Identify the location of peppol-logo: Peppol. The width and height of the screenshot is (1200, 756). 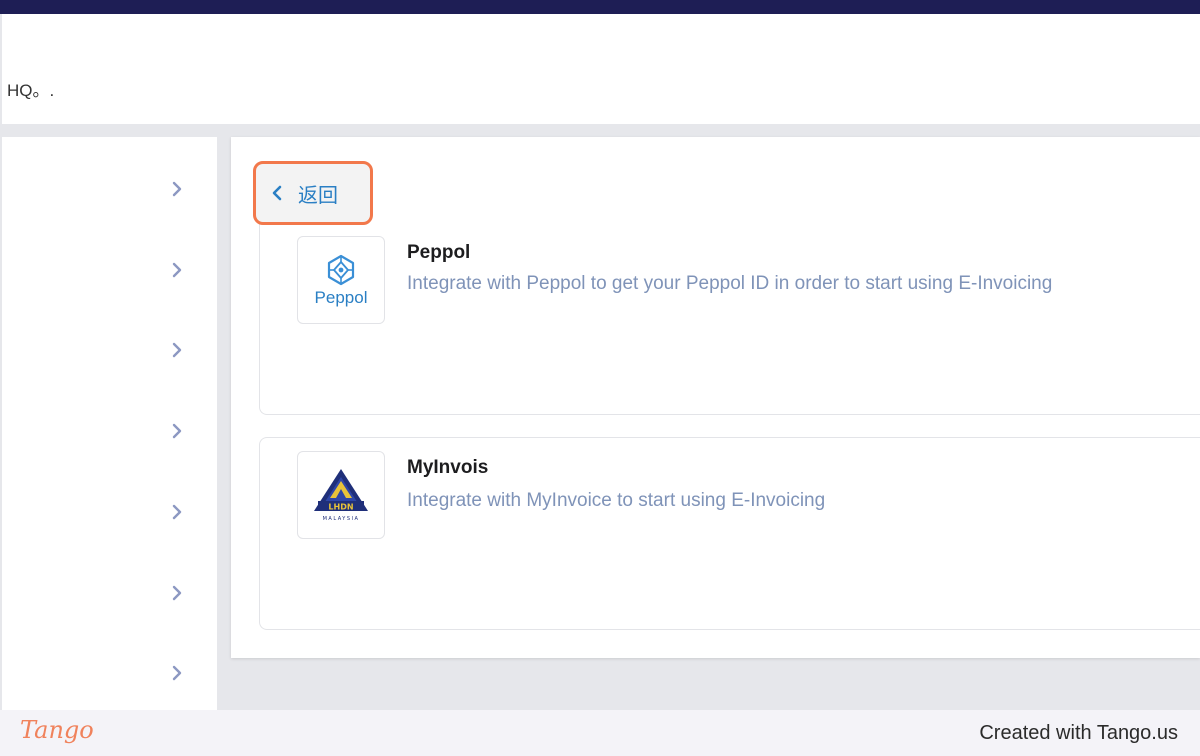
(341, 280).